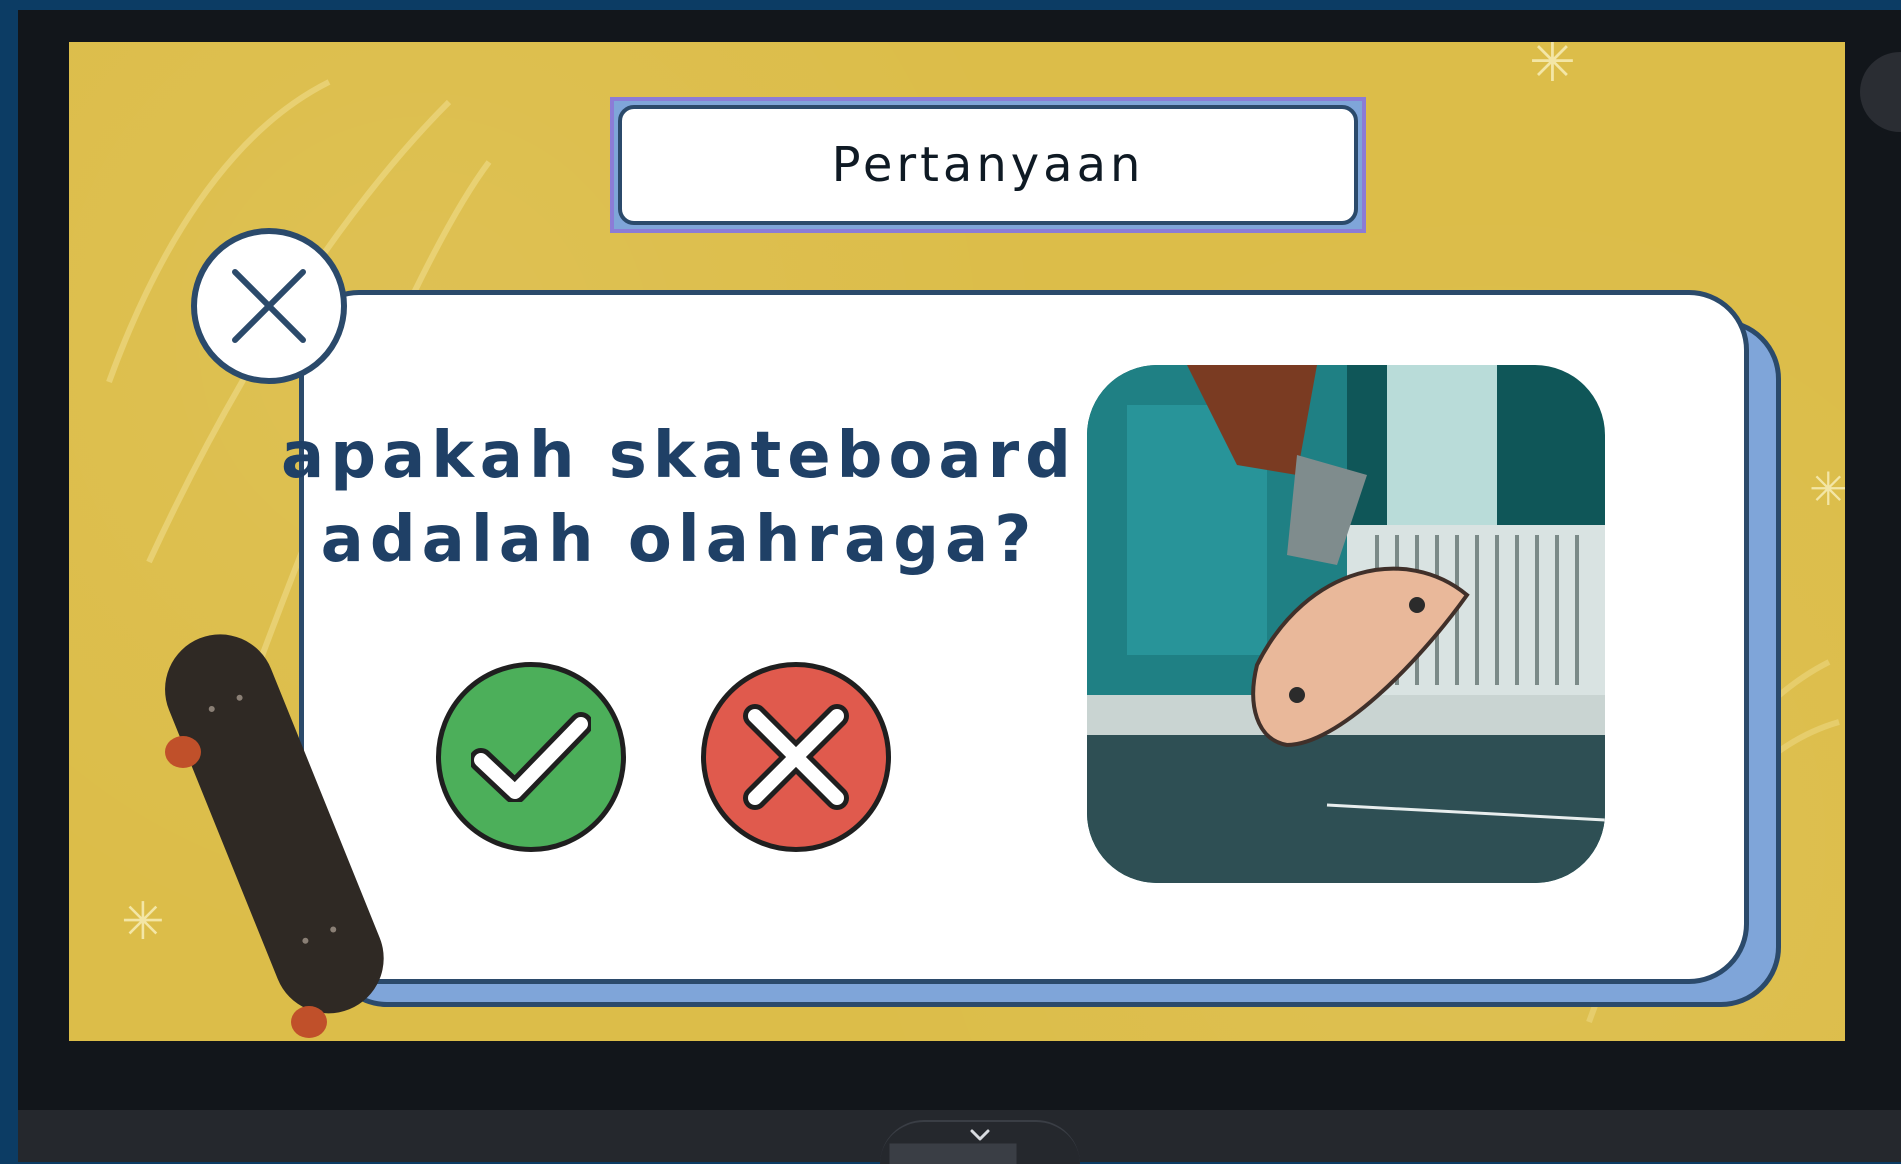 The width and height of the screenshot is (1901, 1164). Describe the element at coordinates (274, 836) in the screenshot. I see `skateboard-illustration` at that location.